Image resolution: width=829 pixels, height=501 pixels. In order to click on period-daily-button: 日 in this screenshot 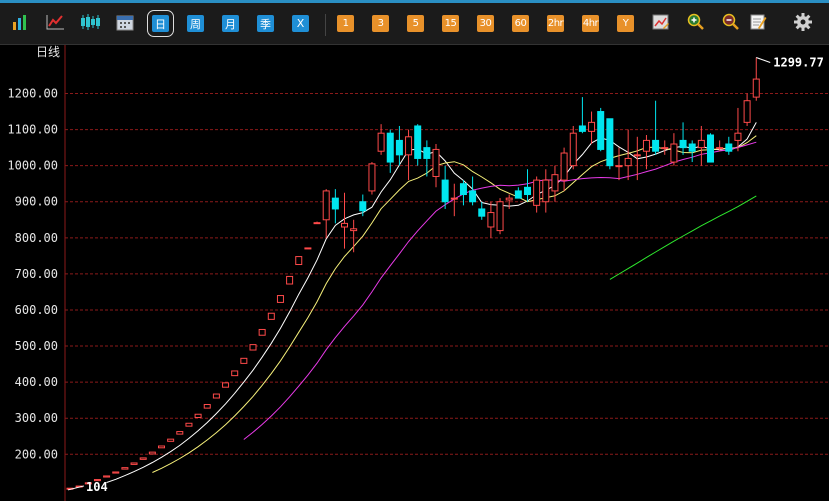, I will do `click(160, 23)`.